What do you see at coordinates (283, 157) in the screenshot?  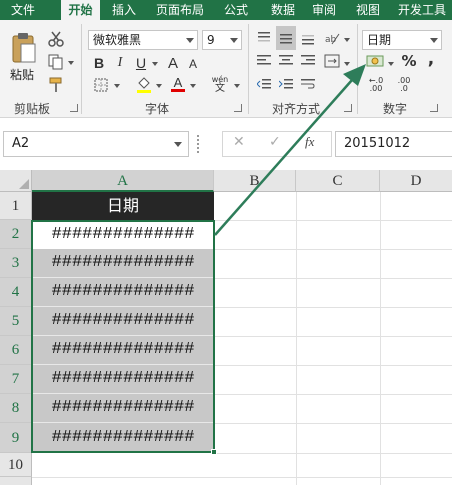 I see `arrow-line` at bounding box center [283, 157].